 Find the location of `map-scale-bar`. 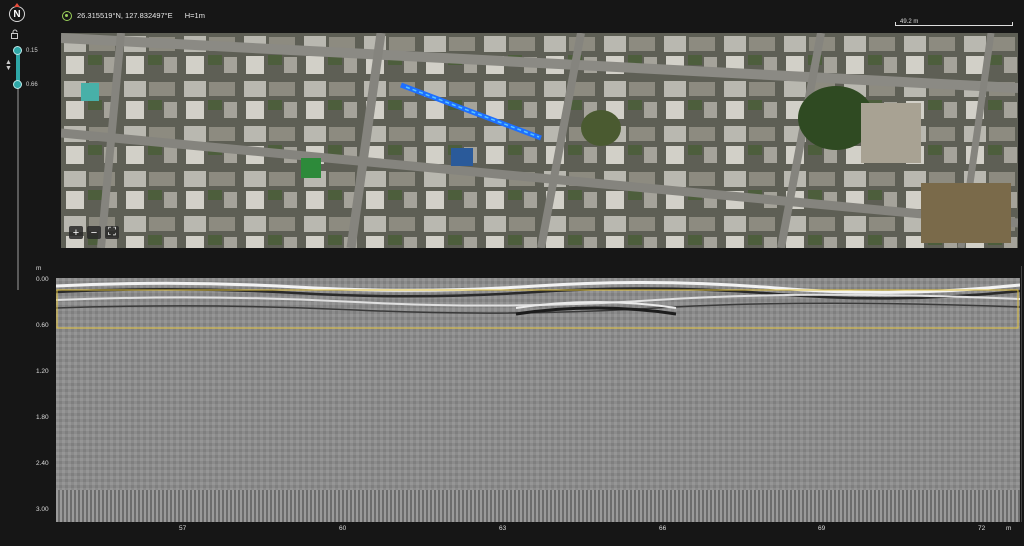

map-scale-bar is located at coordinates (954, 24).